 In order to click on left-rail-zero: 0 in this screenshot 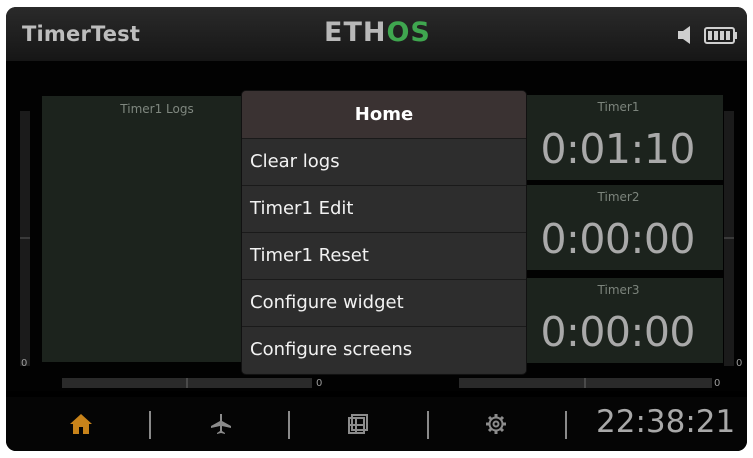, I will do `click(24, 363)`.